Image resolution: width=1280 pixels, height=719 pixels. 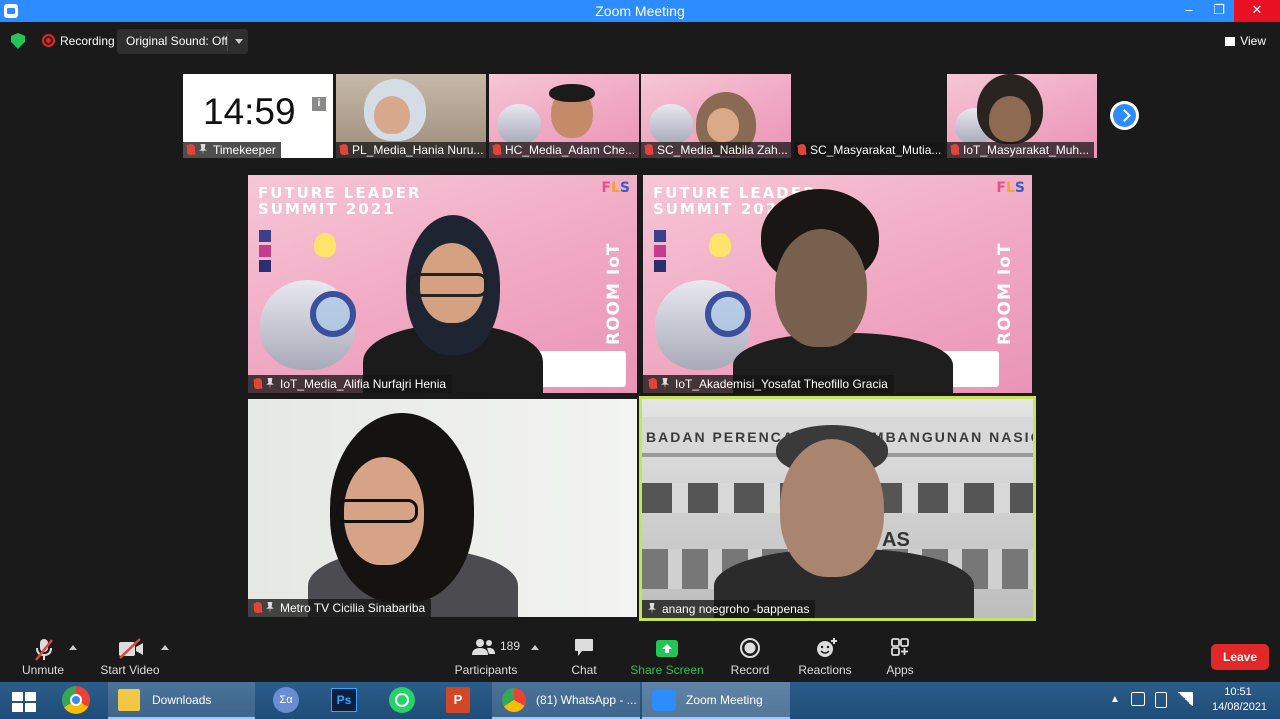 What do you see at coordinates (825, 656) in the screenshot?
I see `reactions-button: Reactions` at bounding box center [825, 656].